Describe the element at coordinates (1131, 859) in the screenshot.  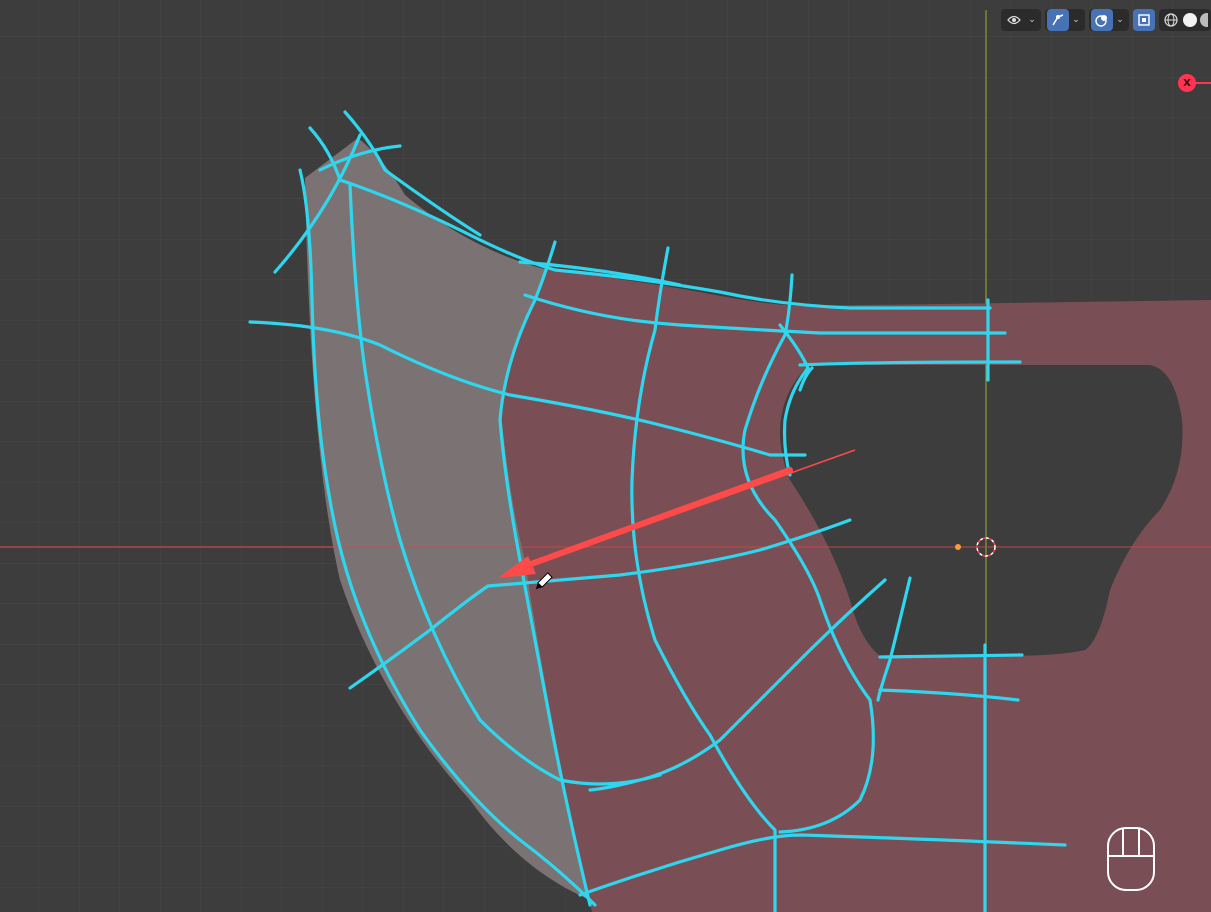
I see `mouse-left-click-icon` at that location.